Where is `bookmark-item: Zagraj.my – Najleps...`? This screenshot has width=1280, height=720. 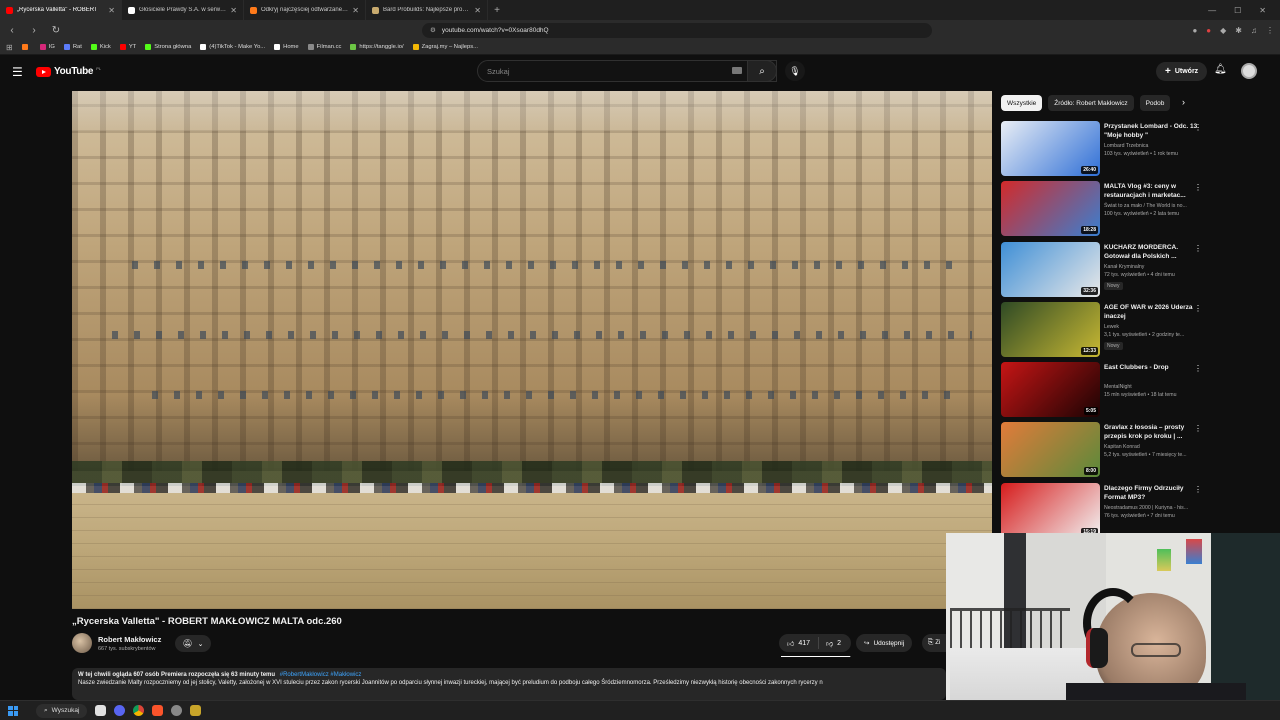 bookmark-item: Zagraj.my – Najleps... is located at coordinates (445, 47).